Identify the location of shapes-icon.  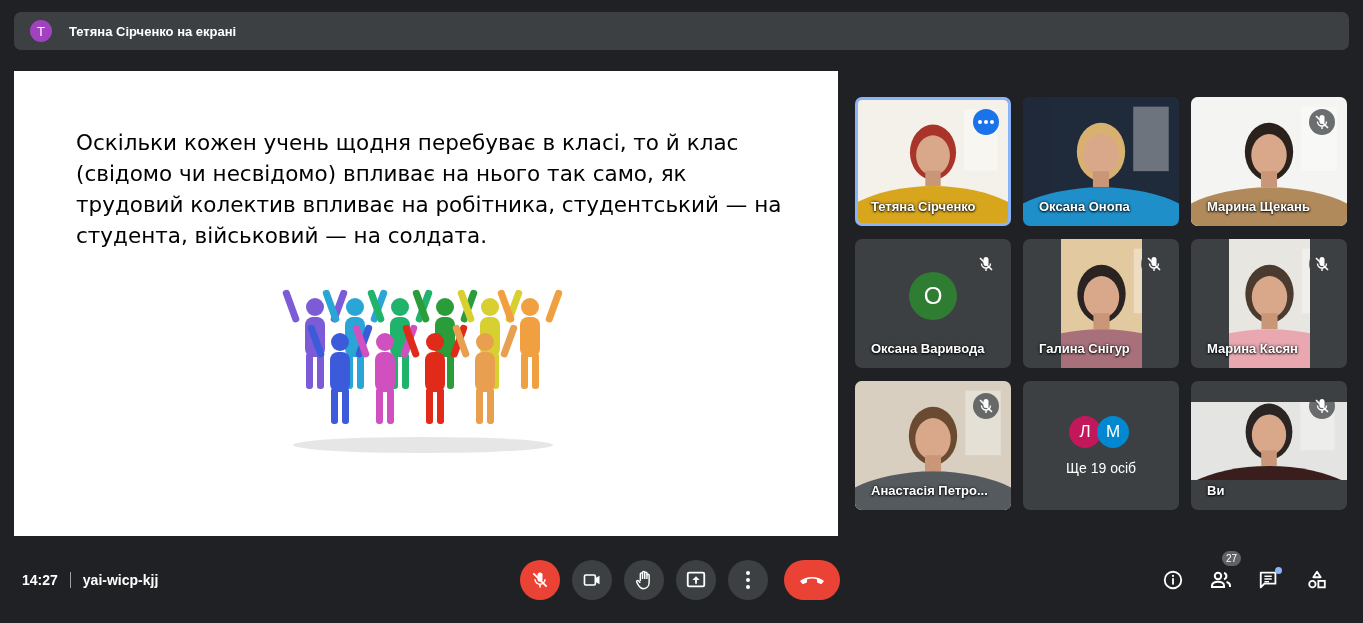
(1317, 579).